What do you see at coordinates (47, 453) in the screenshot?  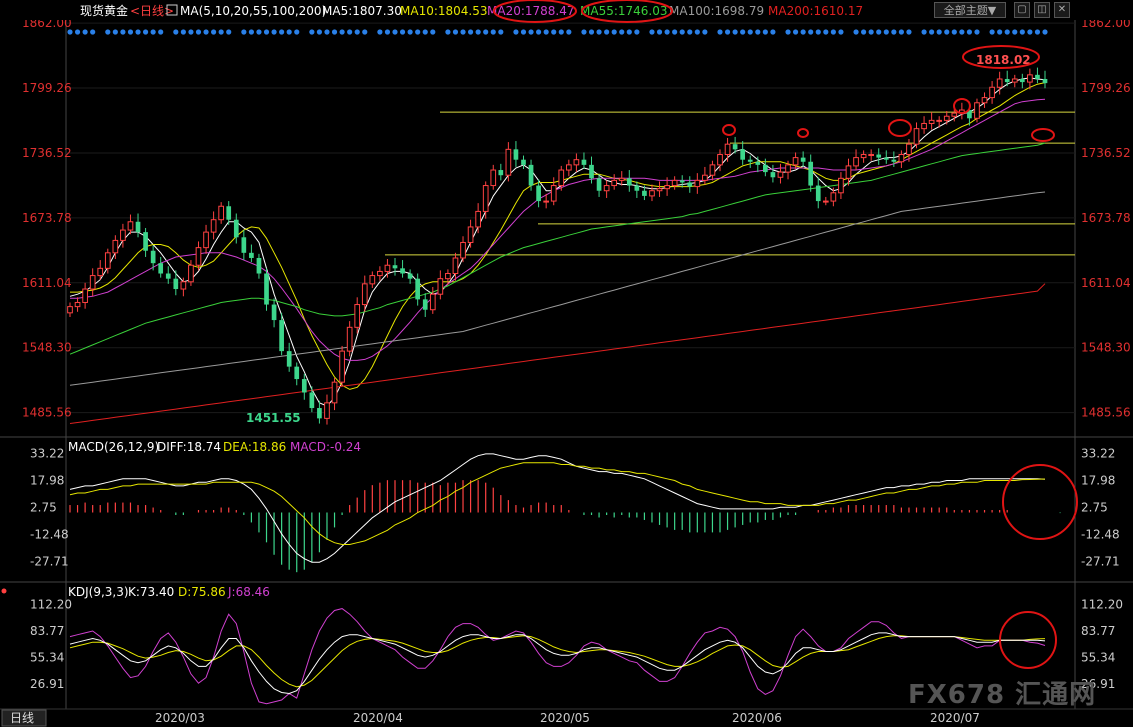 I see `macd-tick-left: 33.22` at bounding box center [47, 453].